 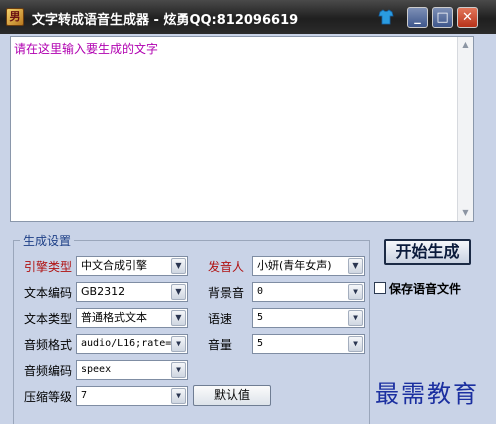 What do you see at coordinates (308, 266) in the screenshot?
I see `speaker-select: 小妍(青年女声) ▼` at bounding box center [308, 266].